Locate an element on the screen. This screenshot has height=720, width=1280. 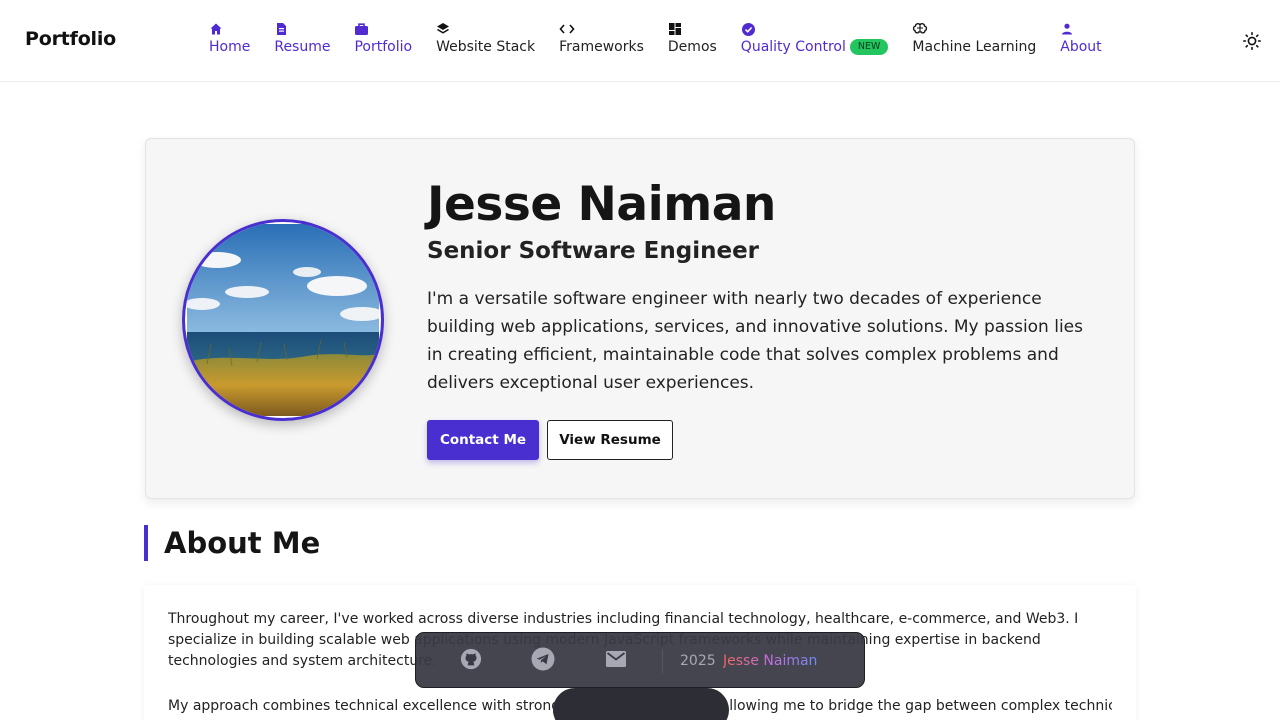
footer-dock: 2025 Jesse Naiman is located at coordinates (640, 660).